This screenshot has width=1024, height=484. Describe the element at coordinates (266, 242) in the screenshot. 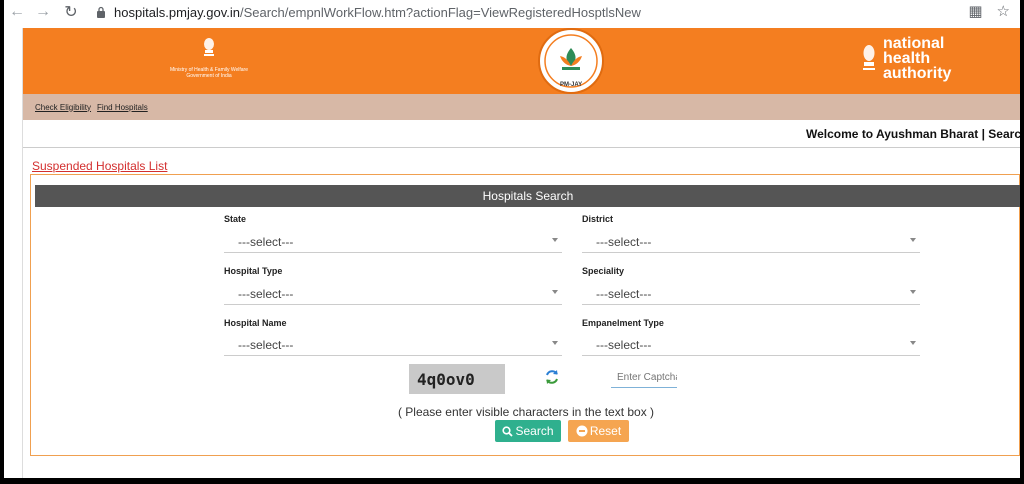

I see `state-value: ---select---` at that location.